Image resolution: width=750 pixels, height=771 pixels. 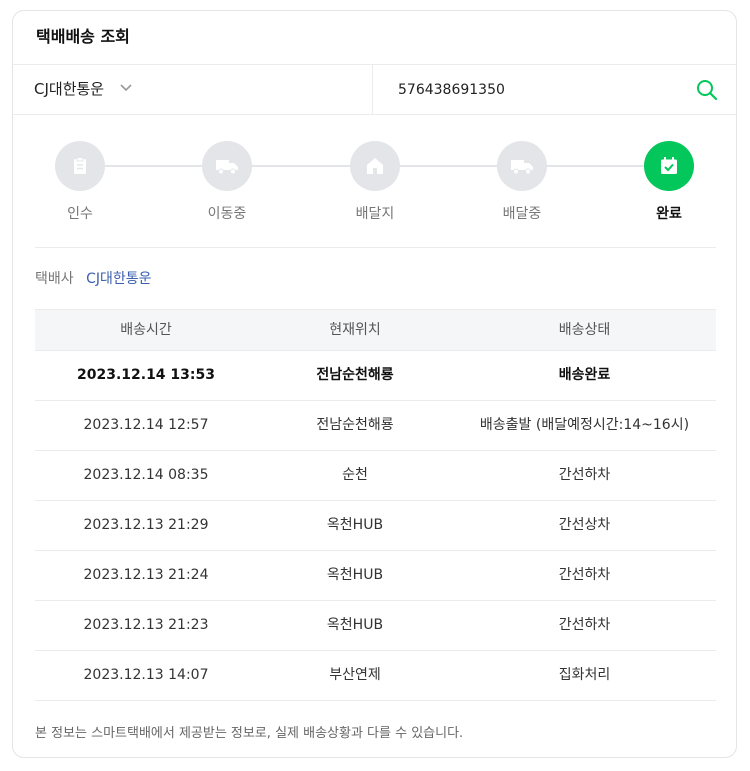 I want to click on step-received: 인수, so click(x=80, y=182).